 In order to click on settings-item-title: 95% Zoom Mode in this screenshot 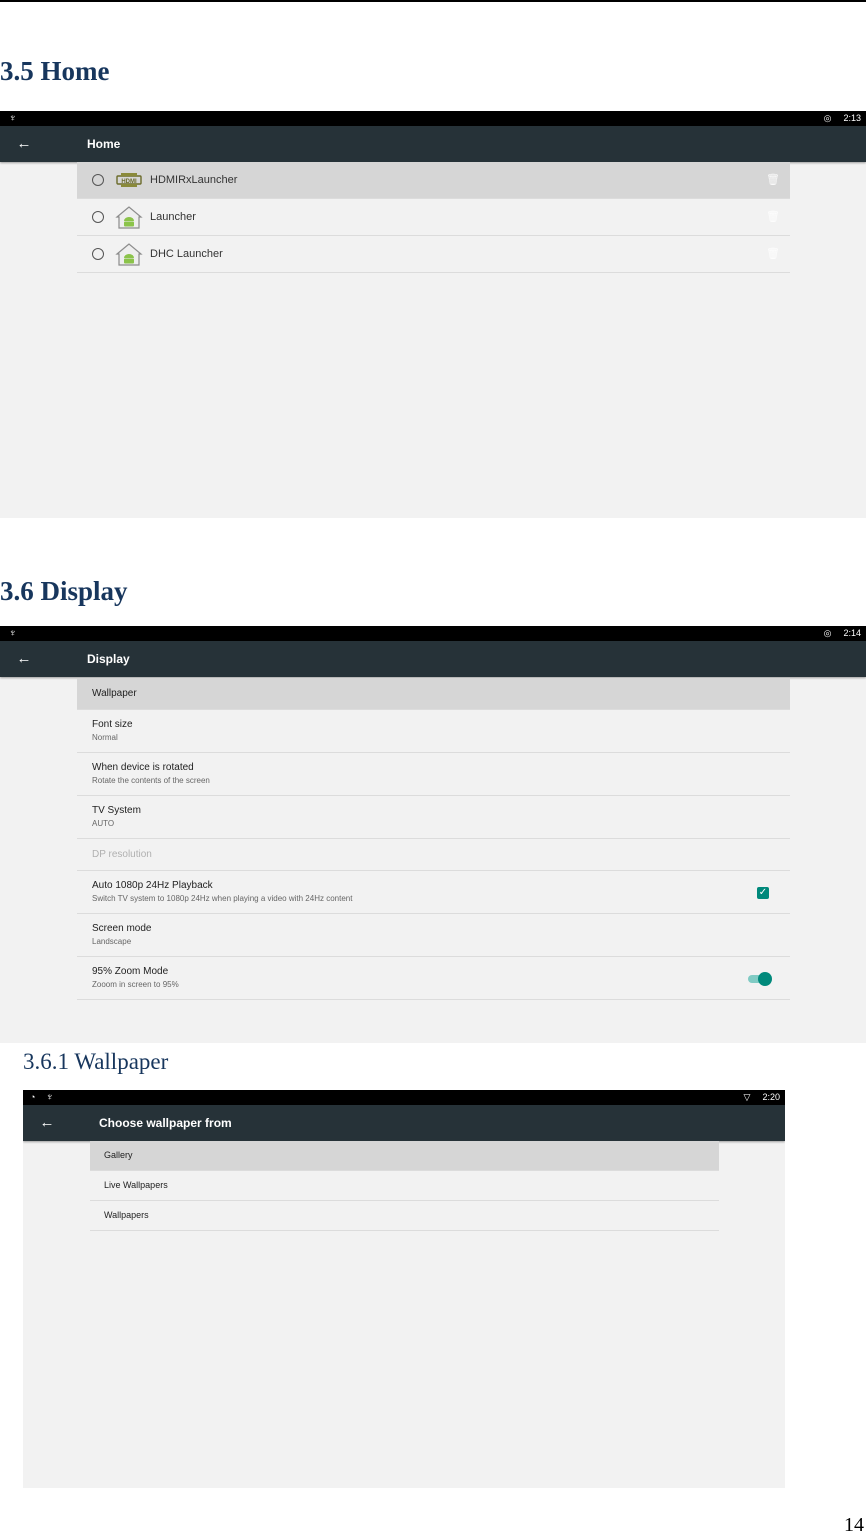, I will do `click(130, 971)`.